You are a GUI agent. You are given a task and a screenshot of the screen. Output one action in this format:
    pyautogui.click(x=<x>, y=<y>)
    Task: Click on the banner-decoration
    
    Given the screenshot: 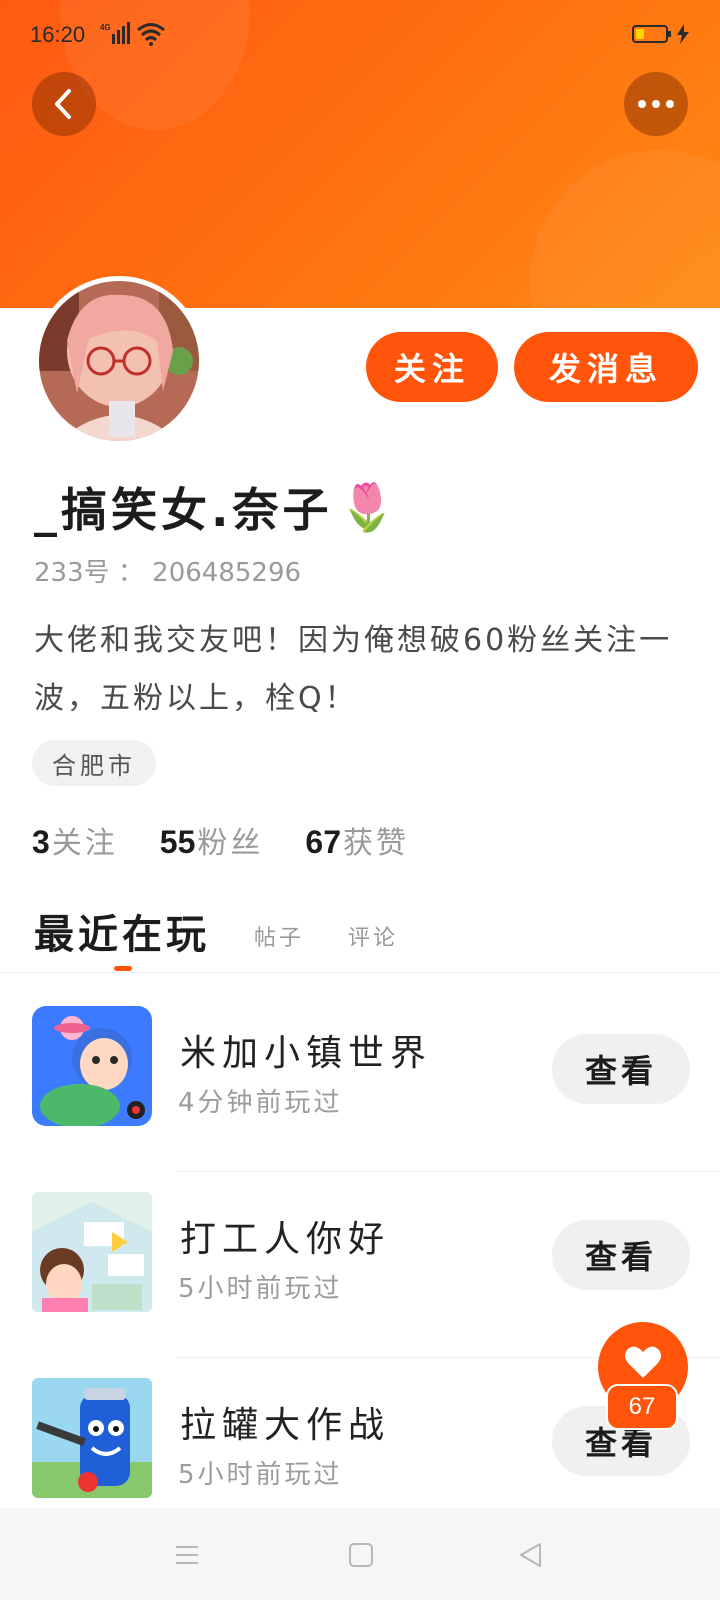 What is the action you would take?
    pyautogui.click(x=625, y=229)
    